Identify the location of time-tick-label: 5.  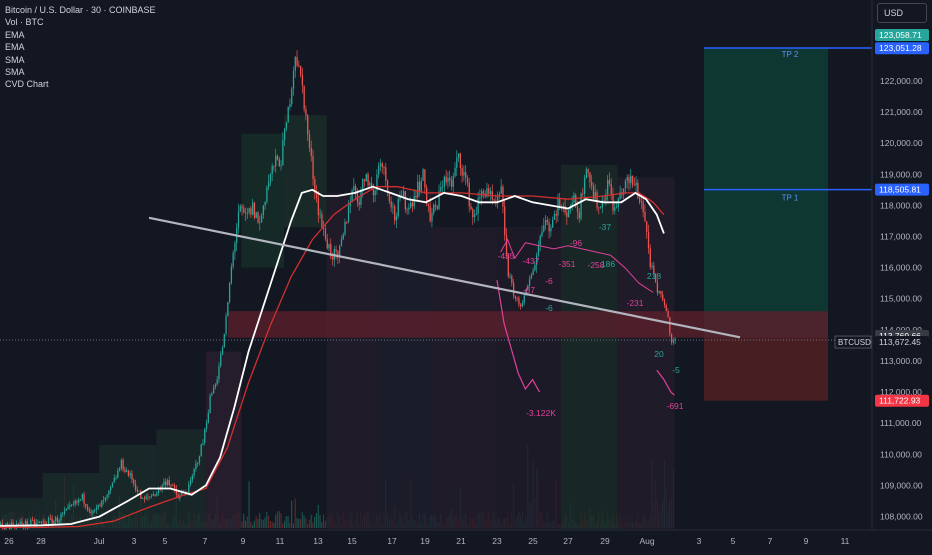
(733, 541).